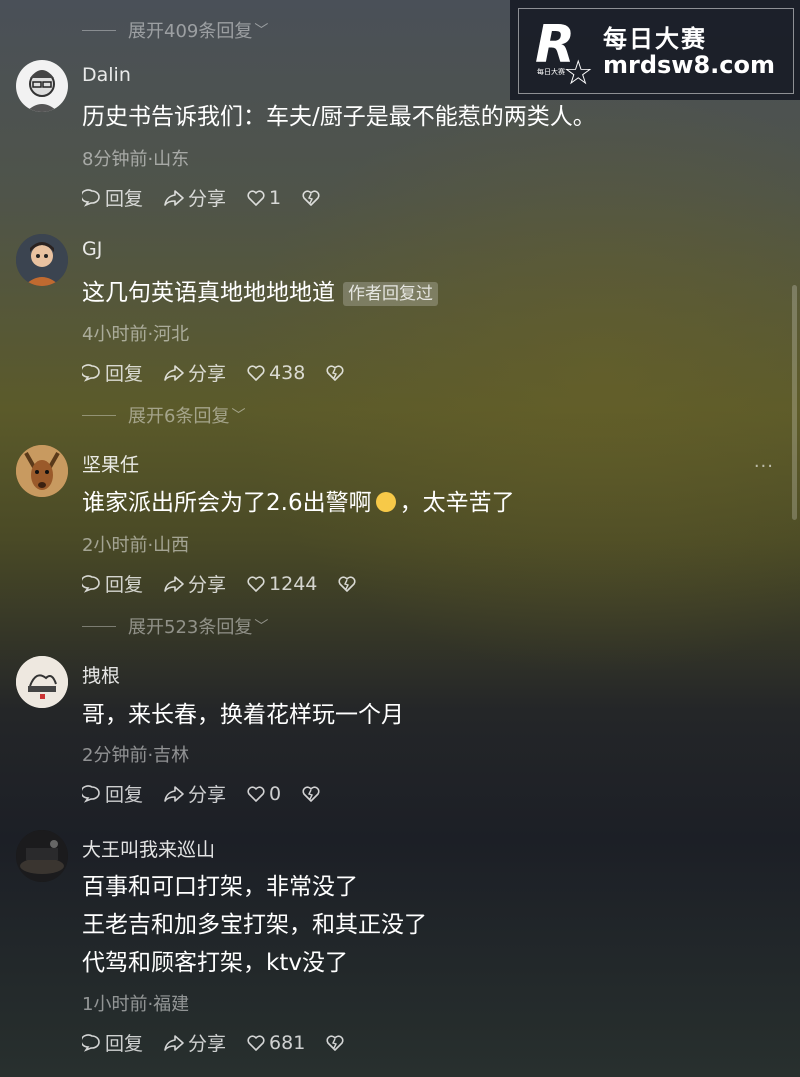 Image resolution: width=800 pixels, height=1077 pixels. I want to click on comment-text-line: 这几句英语真地地地地道, so click(208, 293).